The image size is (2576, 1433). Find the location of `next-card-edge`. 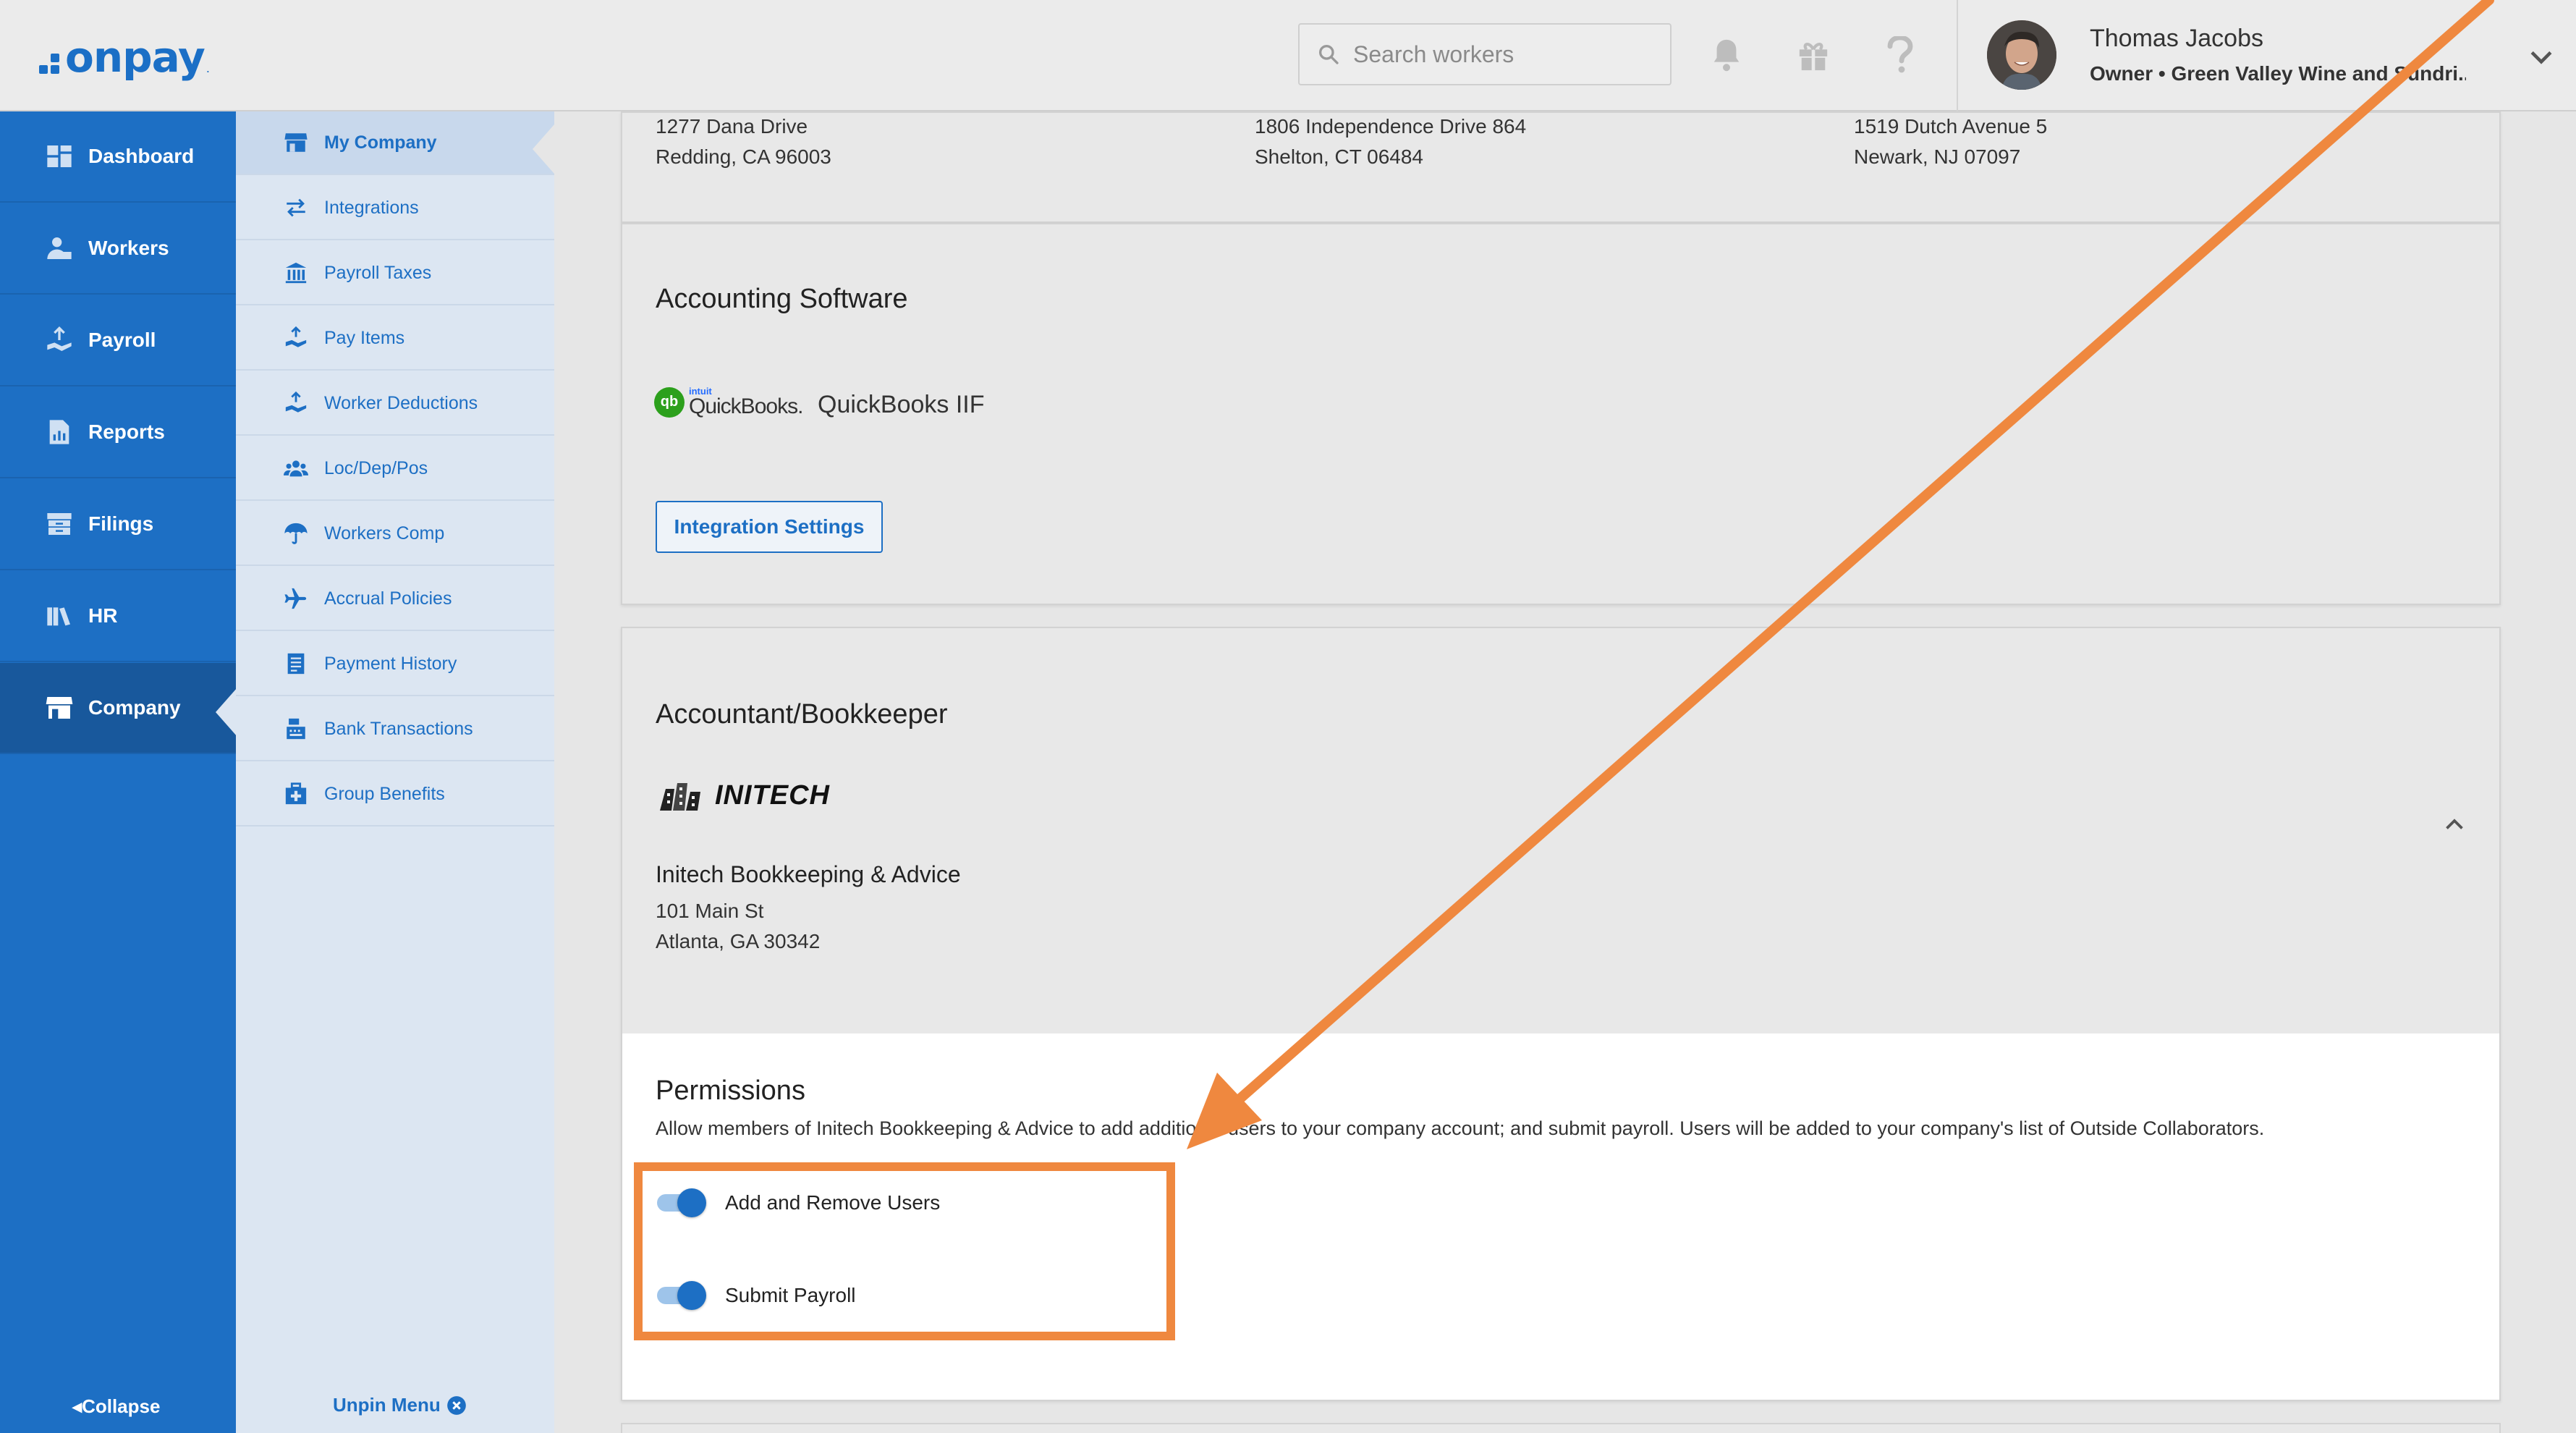

next-card-edge is located at coordinates (1561, 1428).